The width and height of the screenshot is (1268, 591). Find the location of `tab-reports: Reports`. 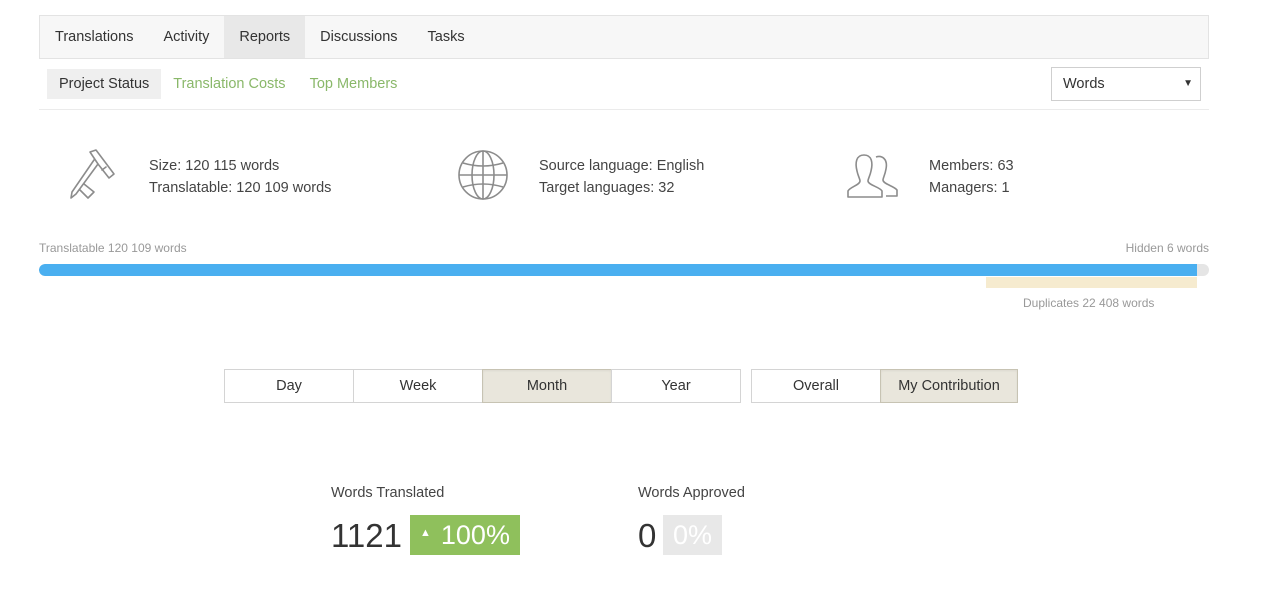

tab-reports: Reports is located at coordinates (265, 37).